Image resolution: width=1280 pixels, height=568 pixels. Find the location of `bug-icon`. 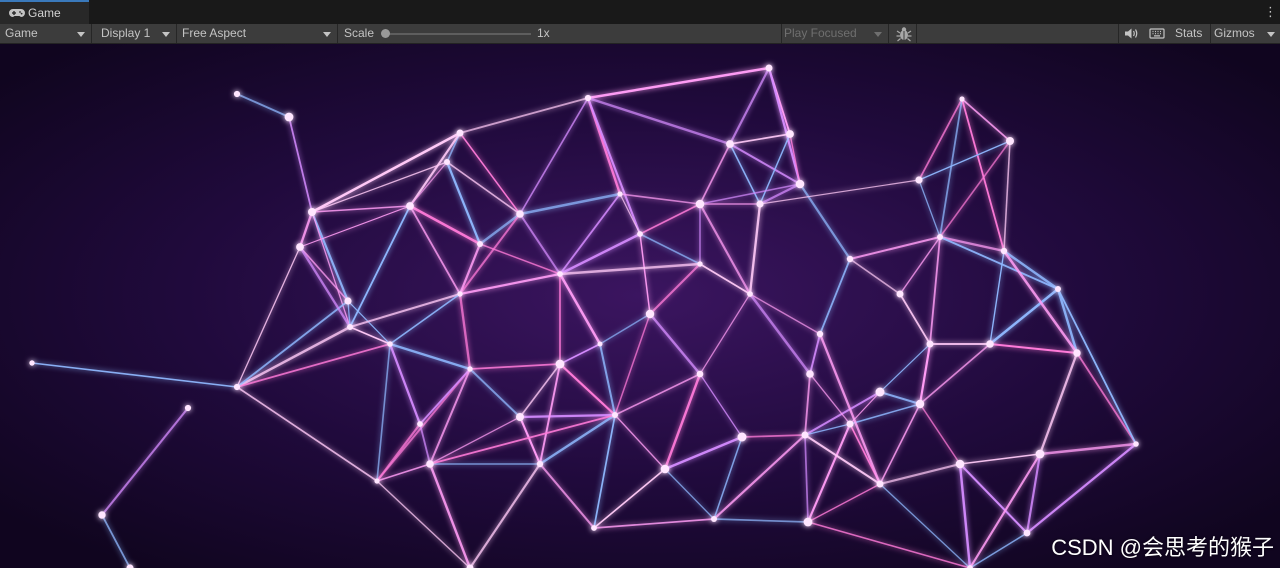

bug-icon is located at coordinates (904, 34).